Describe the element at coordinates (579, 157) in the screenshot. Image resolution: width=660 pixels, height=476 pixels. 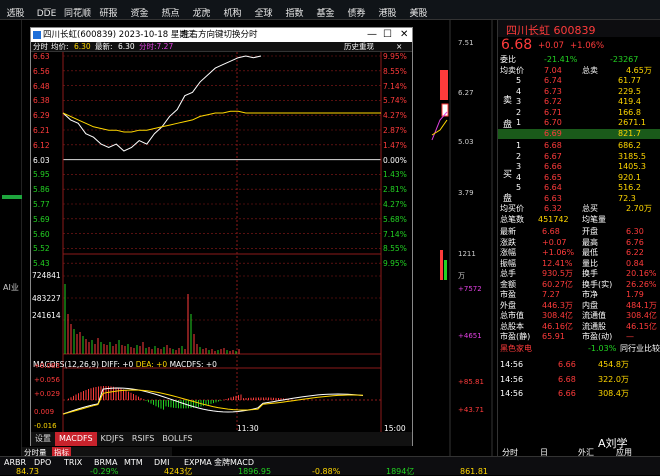
I see `quote-row: 2 6.67 3185.5` at that location.